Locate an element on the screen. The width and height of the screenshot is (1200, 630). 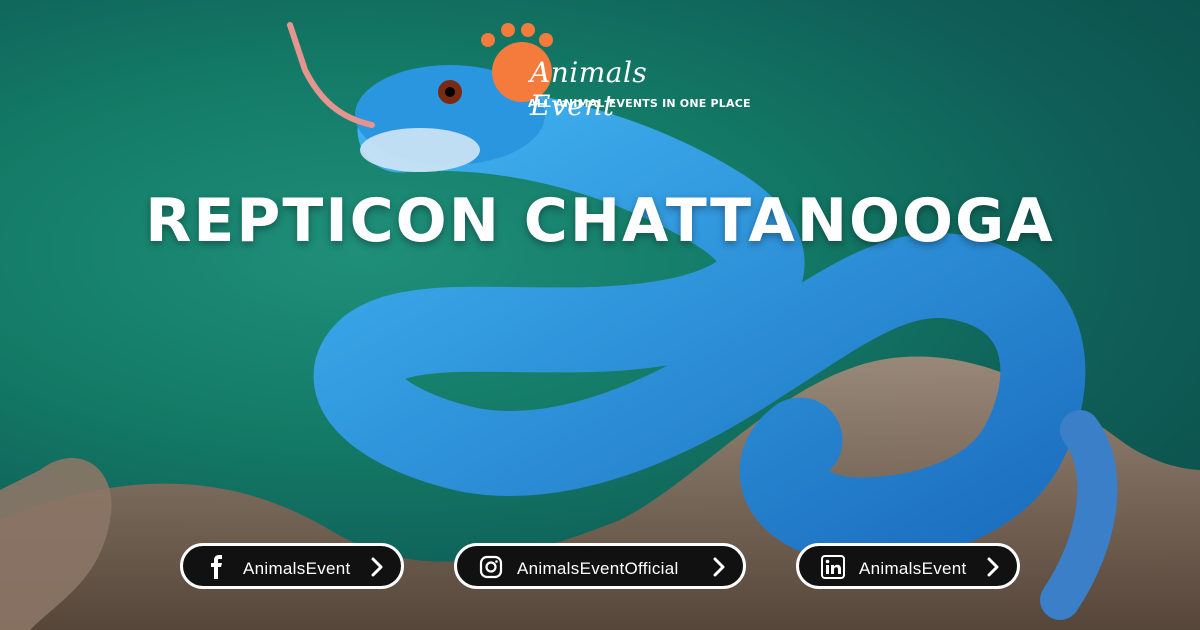
instagram-label: AnimalsEventOfficial is located at coordinates (598, 568).